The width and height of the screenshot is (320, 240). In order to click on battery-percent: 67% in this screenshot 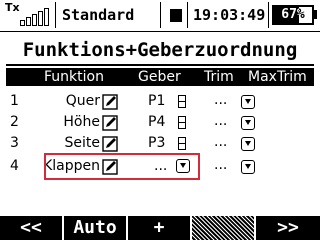, I will do `click(293, 14)`.